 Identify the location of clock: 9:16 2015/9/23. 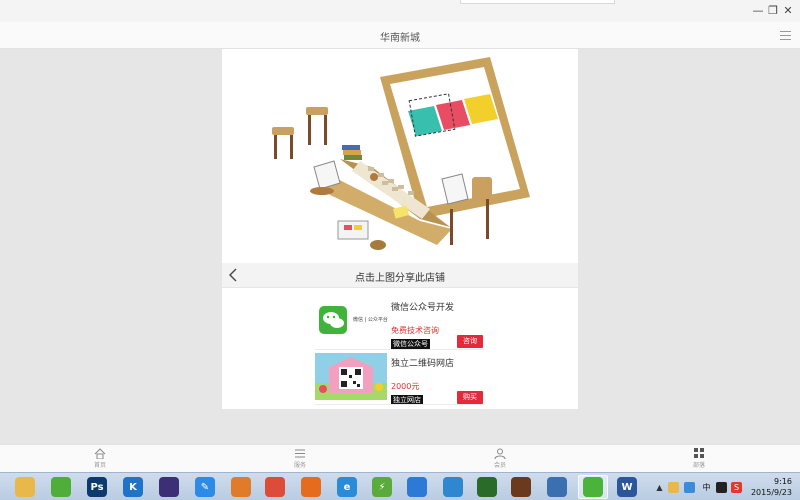
(771, 487).